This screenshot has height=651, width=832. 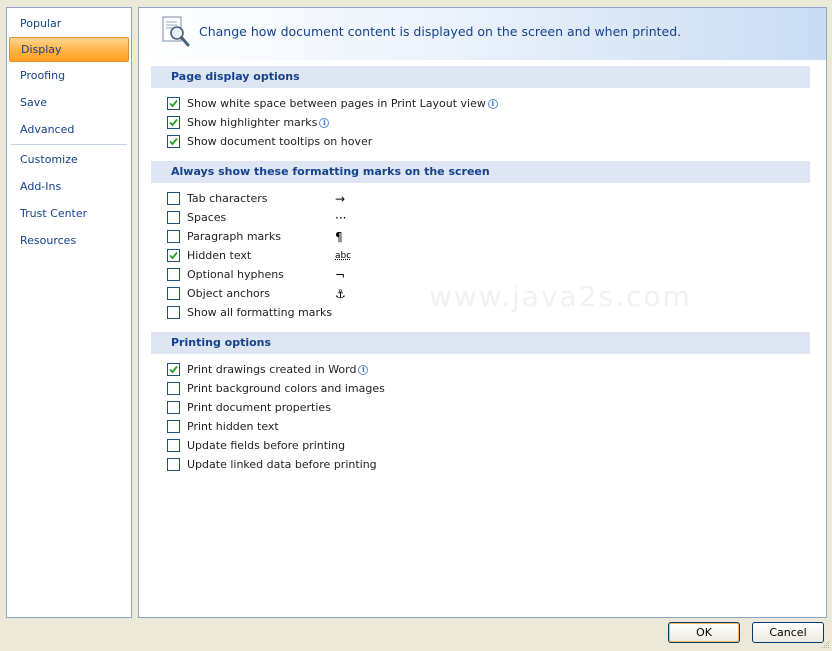 What do you see at coordinates (69, 102) in the screenshot?
I see `sidebar-item-save: Save` at bounding box center [69, 102].